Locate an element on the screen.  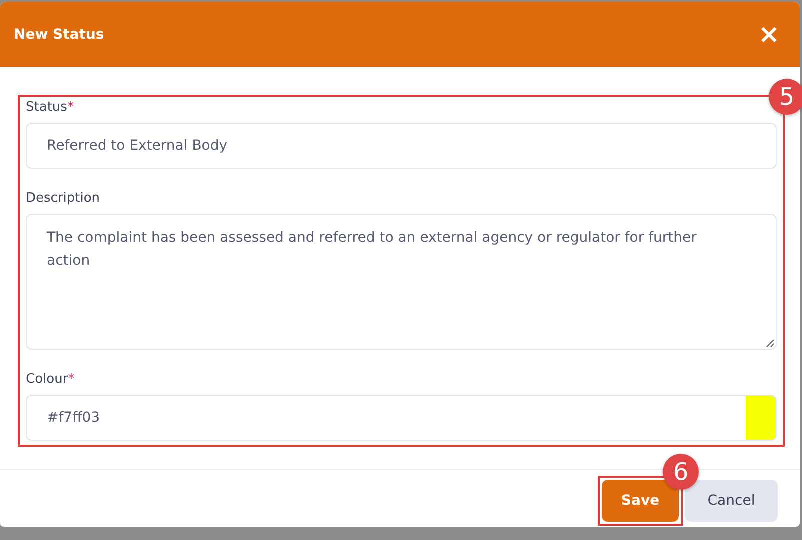
dialog-title: New Status is located at coordinates (59, 34).